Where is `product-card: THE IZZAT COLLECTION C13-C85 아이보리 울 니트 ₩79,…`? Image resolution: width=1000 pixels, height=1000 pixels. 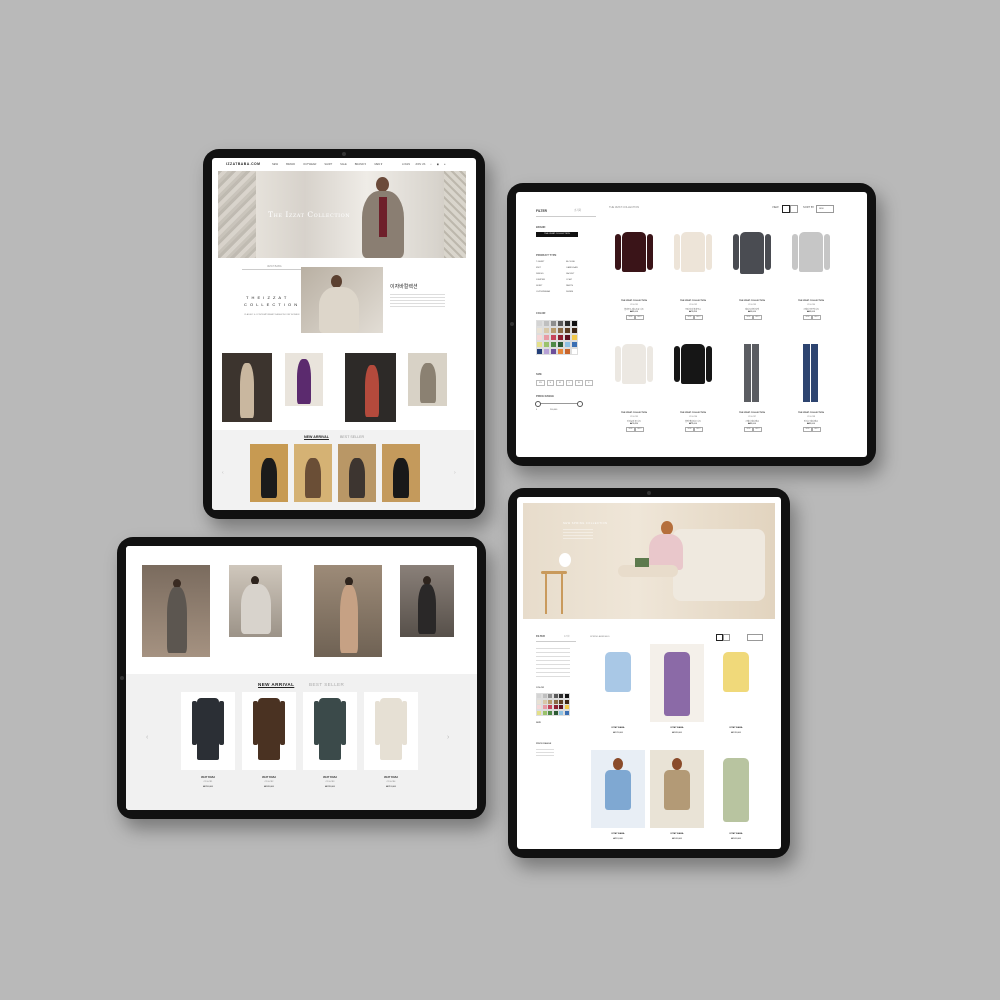
product-card: THE IZZAT COLLECTION C13-C85 아이보리 울 니트 ₩79,… is located at coordinates (634, 384).